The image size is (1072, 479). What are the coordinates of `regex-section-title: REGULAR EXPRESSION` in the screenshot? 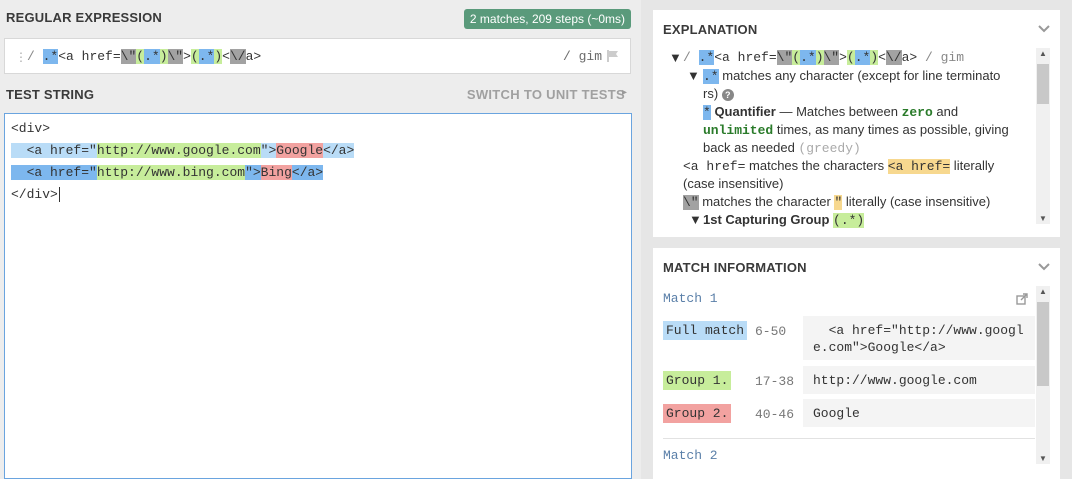 It's located at (84, 17).